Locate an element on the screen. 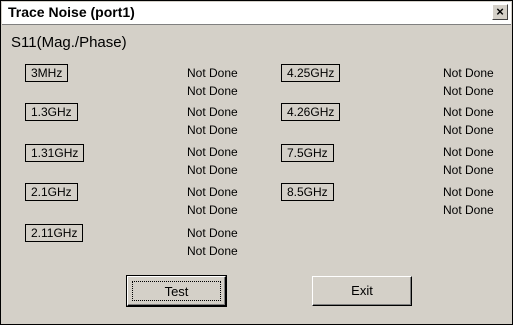 Image resolution: width=513 pixels, height=325 pixels. status-3mhz-1: Not Done is located at coordinates (212, 73).